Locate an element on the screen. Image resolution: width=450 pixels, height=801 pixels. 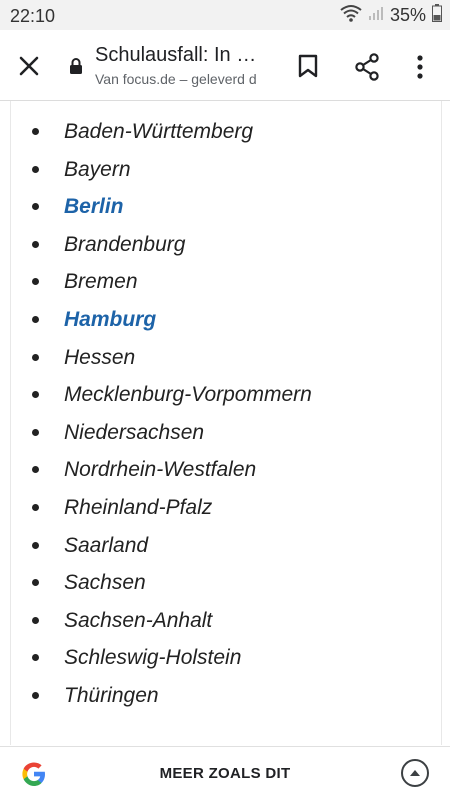
list-item: Sachsen is located at coordinates (161, 583).